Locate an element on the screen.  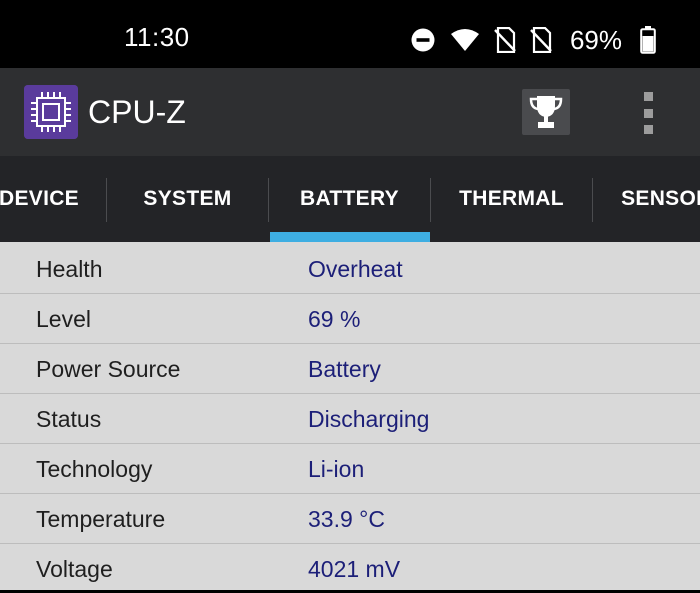
status-icons: 69% is located at coordinates (533, 40).